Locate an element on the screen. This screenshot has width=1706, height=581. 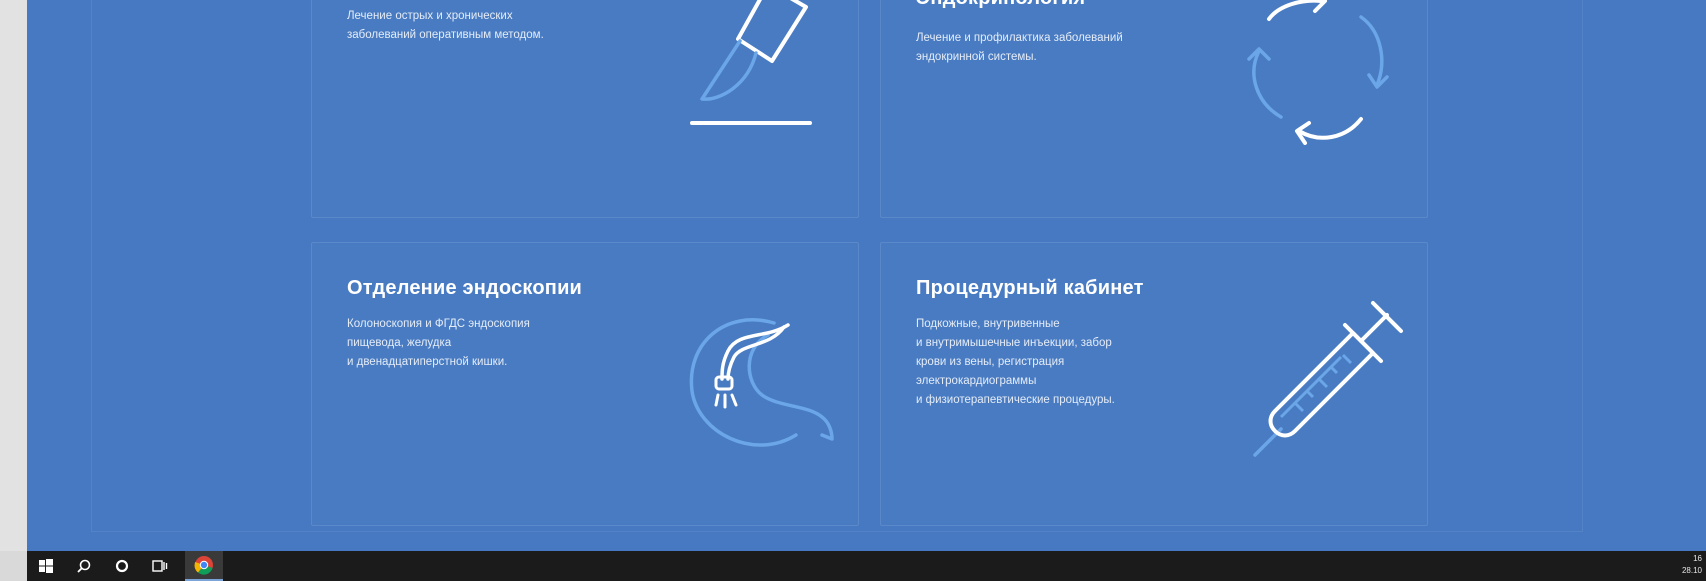
cortana-button is located at coordinates (122, 566).